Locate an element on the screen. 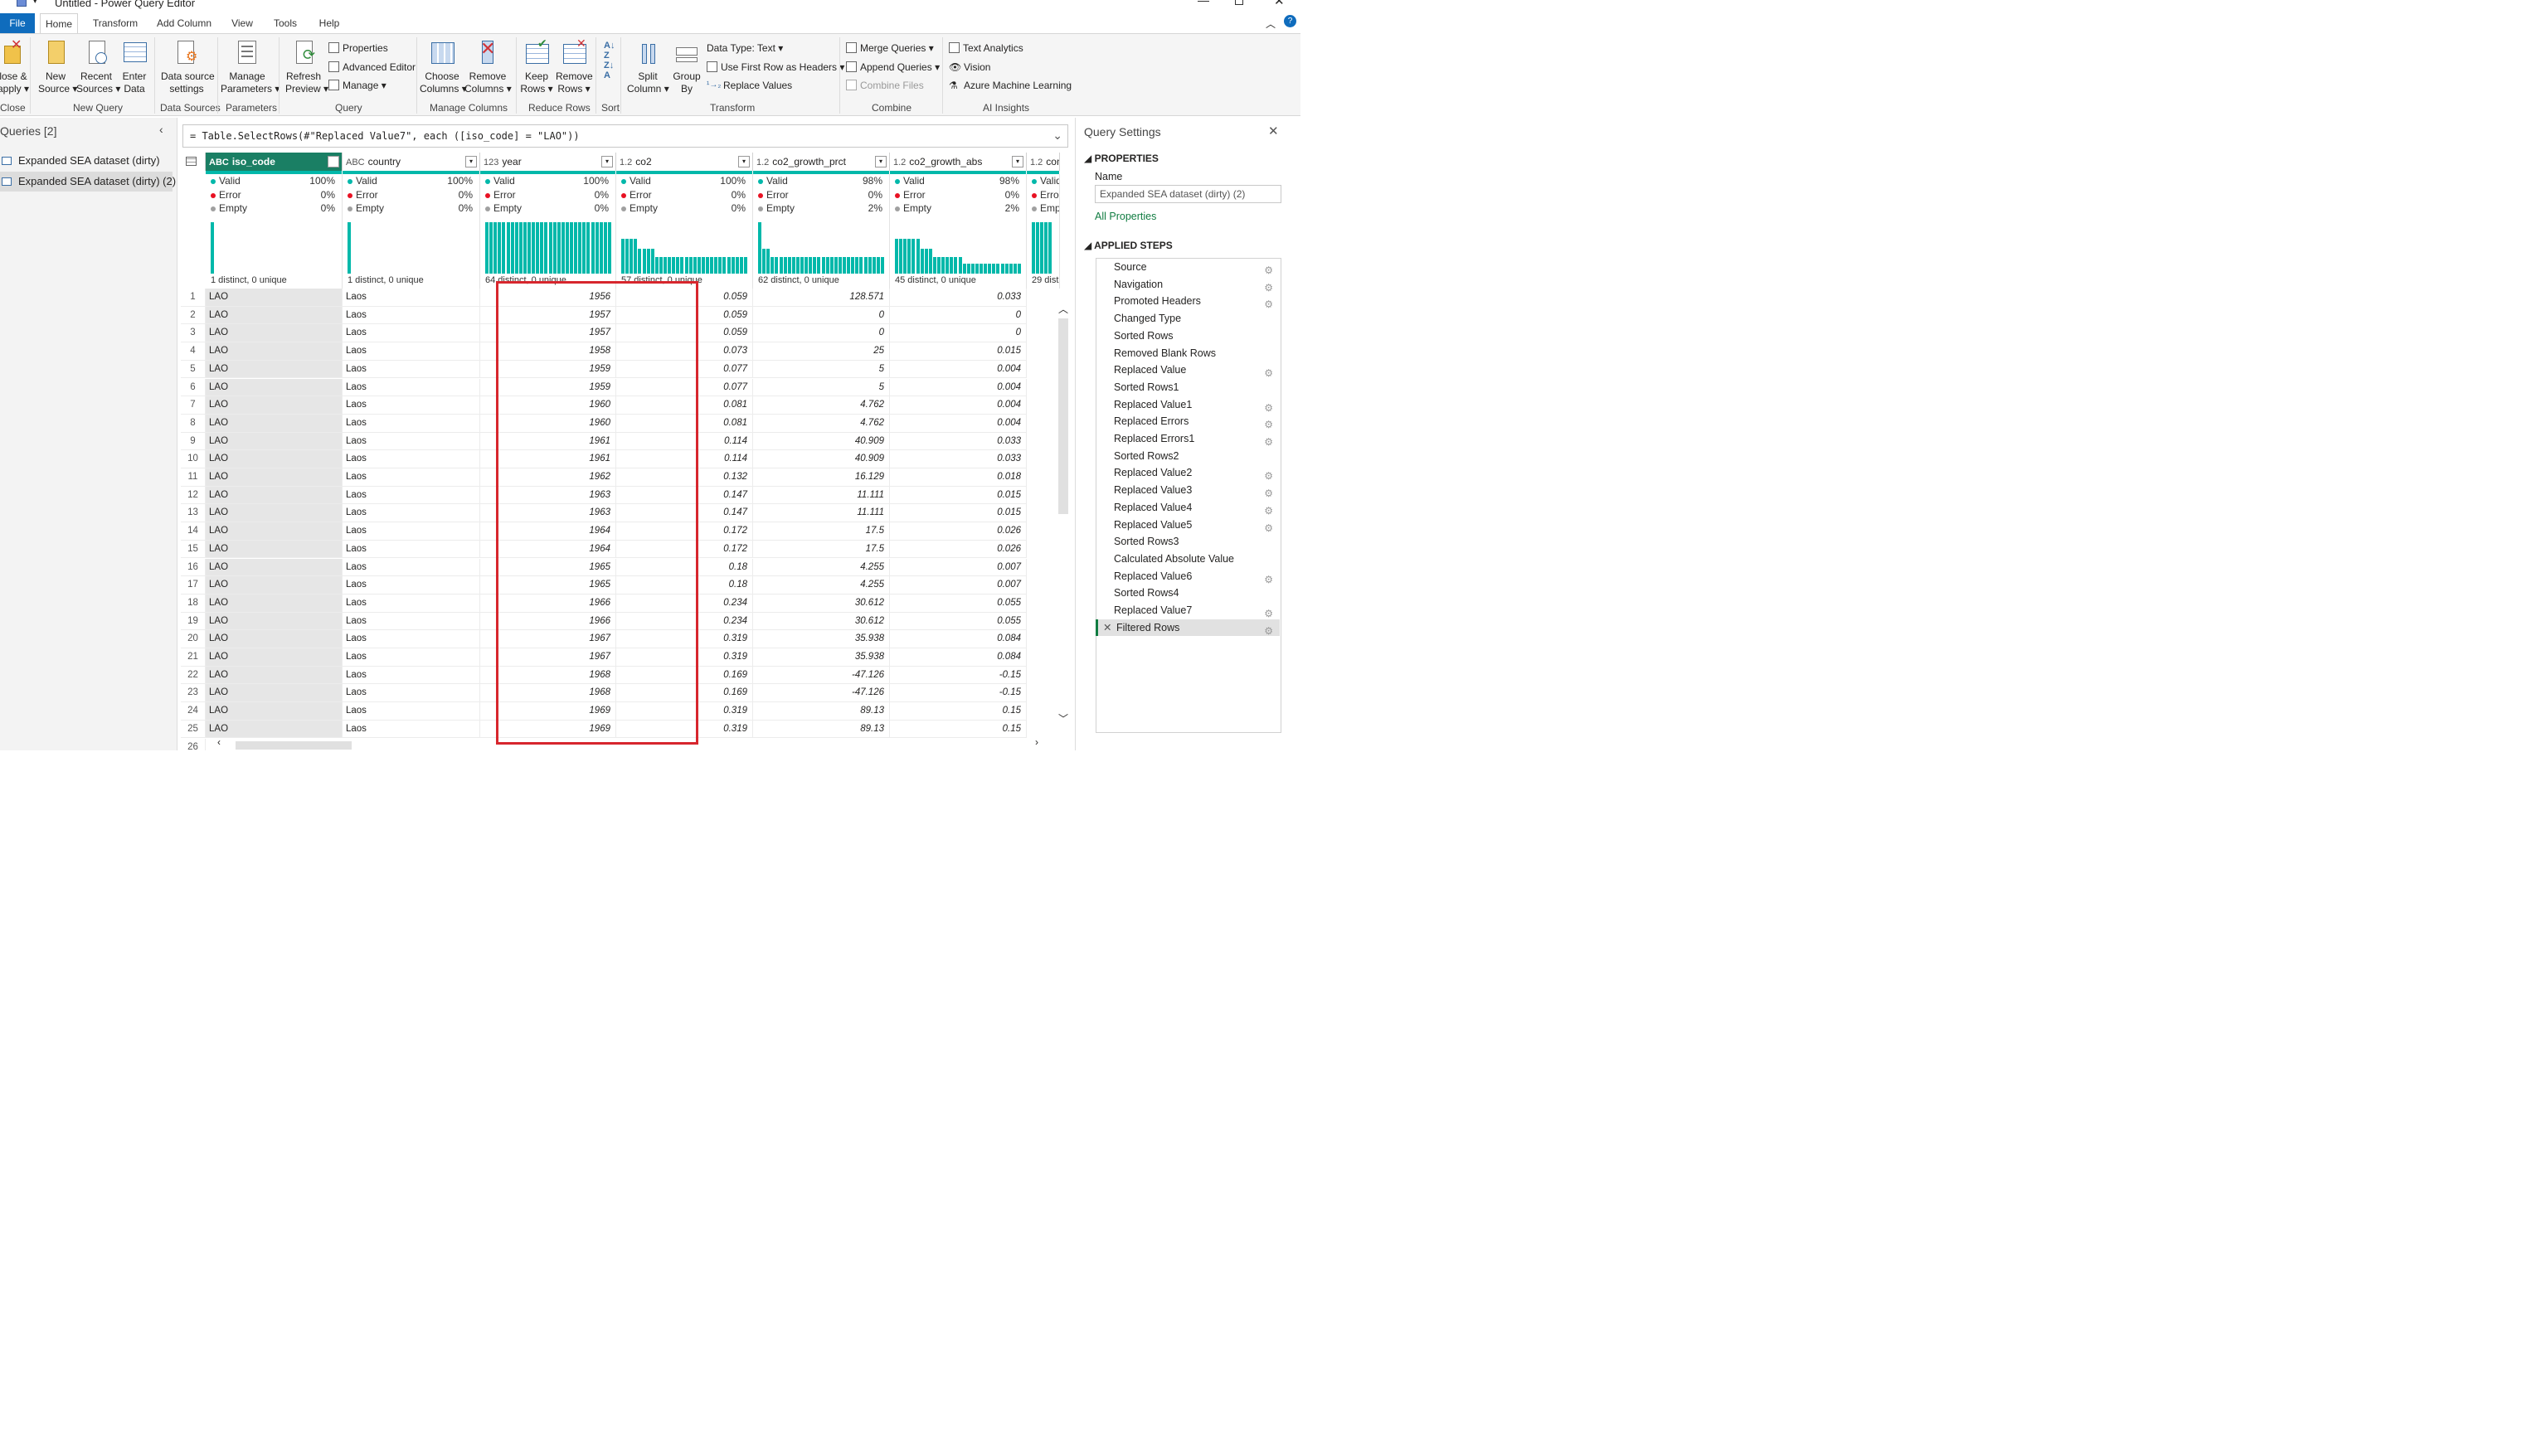 The width and height of the screenshot is (2523, 1456). table-cell: 0.073 is located at coordinates (684, 351).